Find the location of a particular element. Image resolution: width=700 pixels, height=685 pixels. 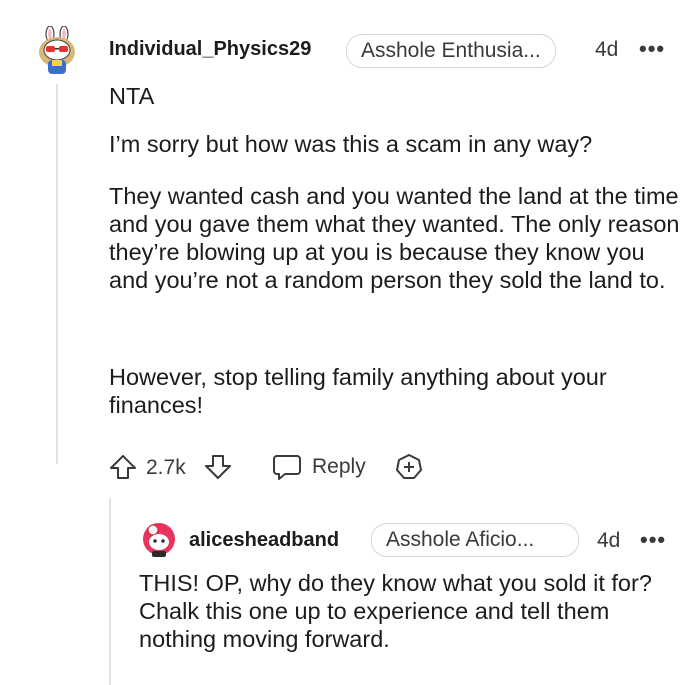

reply-username: alicesheadband is located at coordinates (264, 540).